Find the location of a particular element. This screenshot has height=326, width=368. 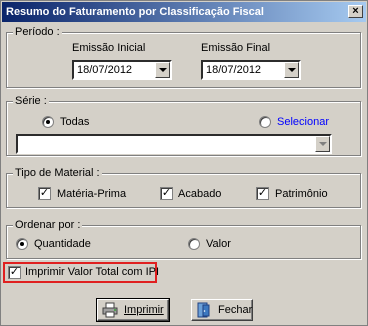

radio-todas is located at coordinates (48, 122).